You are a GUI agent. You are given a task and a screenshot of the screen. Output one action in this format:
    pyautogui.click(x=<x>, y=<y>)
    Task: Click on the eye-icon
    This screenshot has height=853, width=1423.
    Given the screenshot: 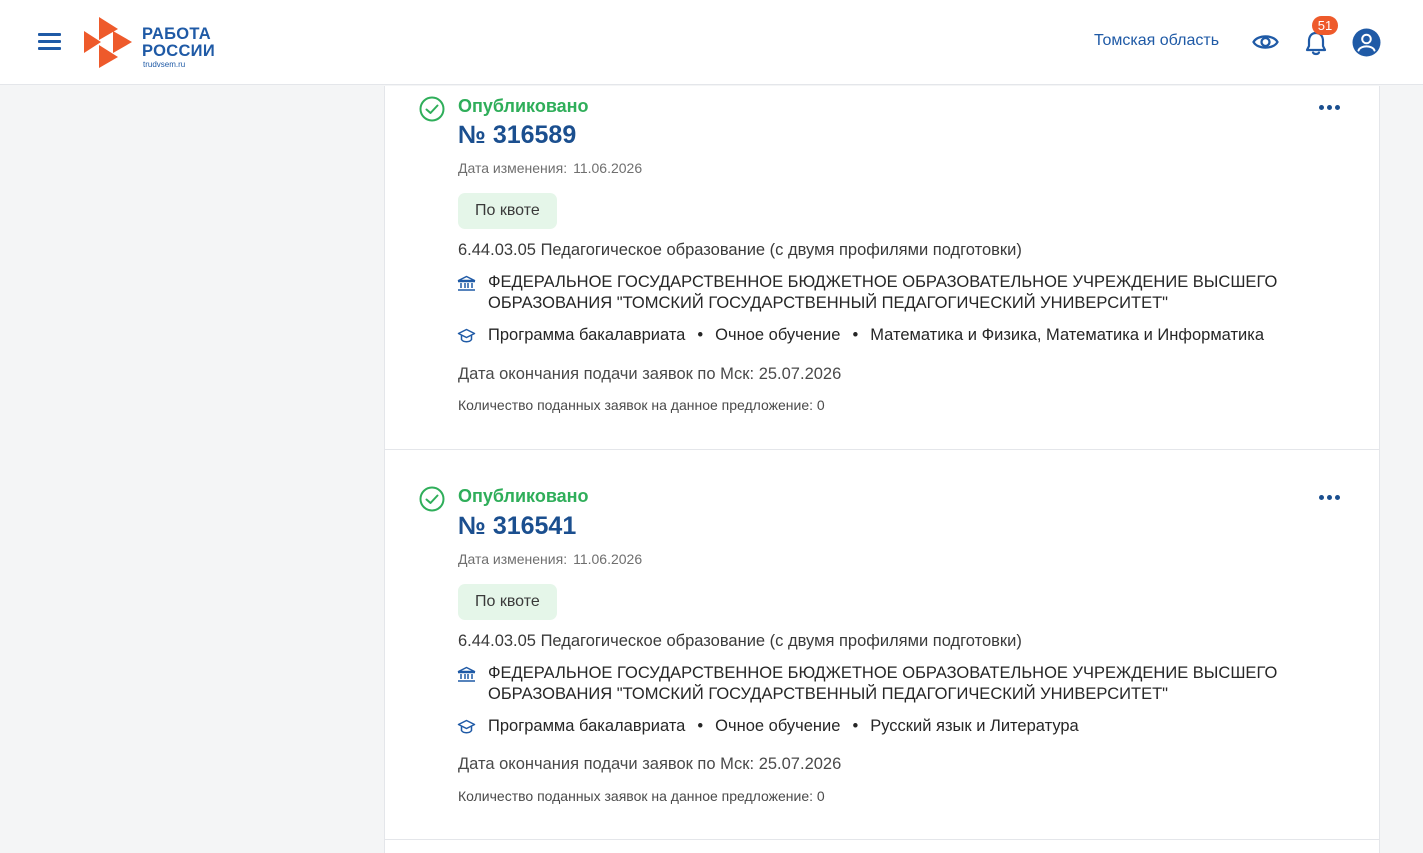 What is the action you would take?
    pyautogui.click(x=1265, y=42)
    